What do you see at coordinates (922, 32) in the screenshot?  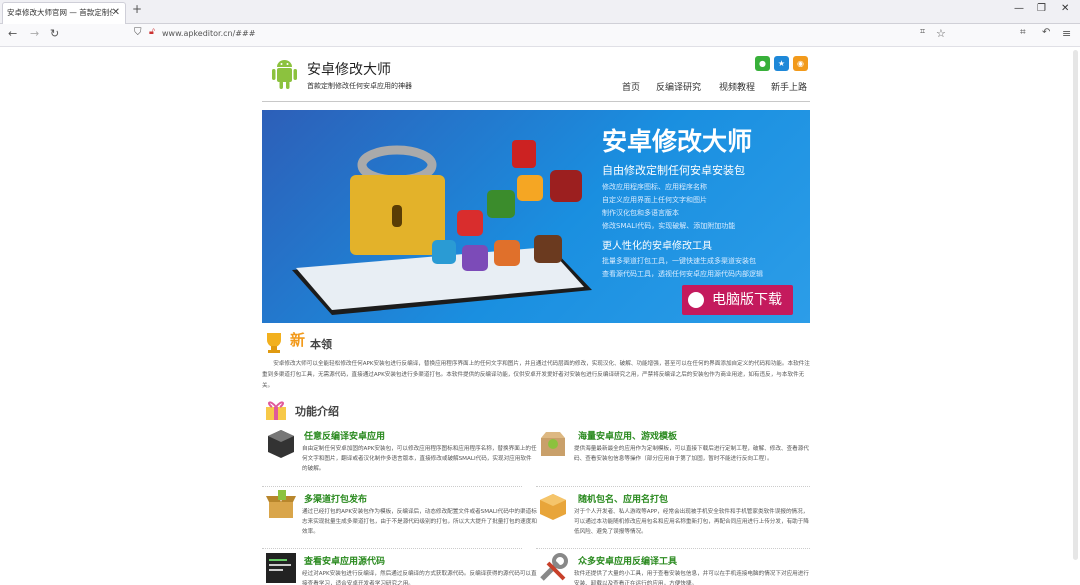 I see `translate-icon: ⌗` at bounding box center [922, 32].